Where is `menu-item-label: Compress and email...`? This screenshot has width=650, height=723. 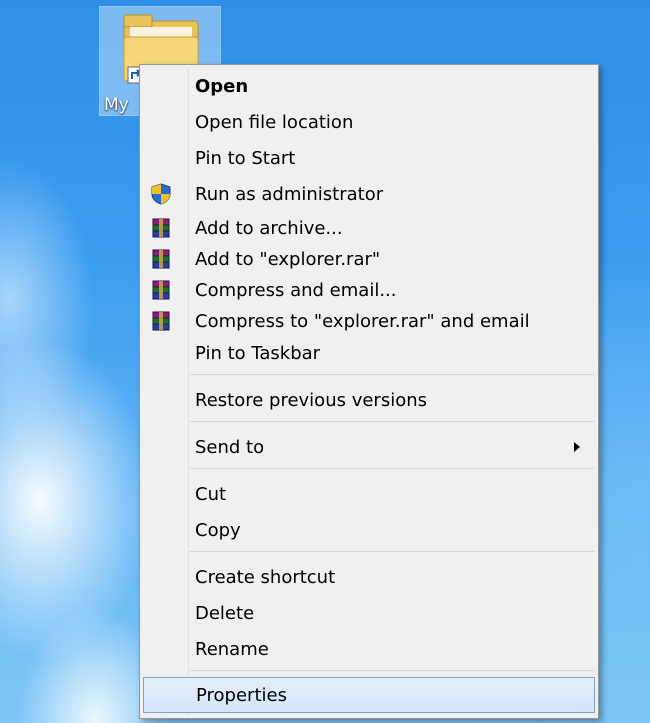
menu-item-label: Compress and email... is located at coordinates (296, 290).